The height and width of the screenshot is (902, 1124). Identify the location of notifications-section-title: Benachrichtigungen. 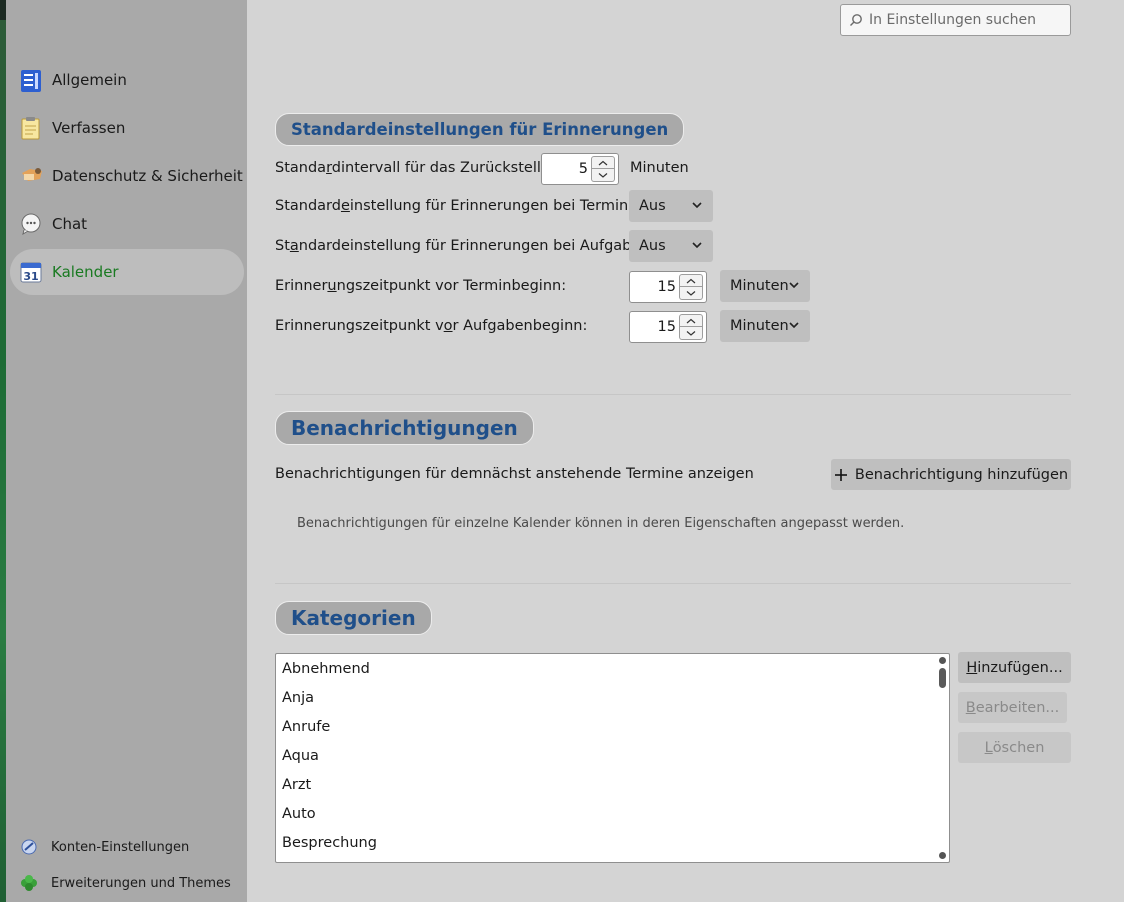
(404, 428).